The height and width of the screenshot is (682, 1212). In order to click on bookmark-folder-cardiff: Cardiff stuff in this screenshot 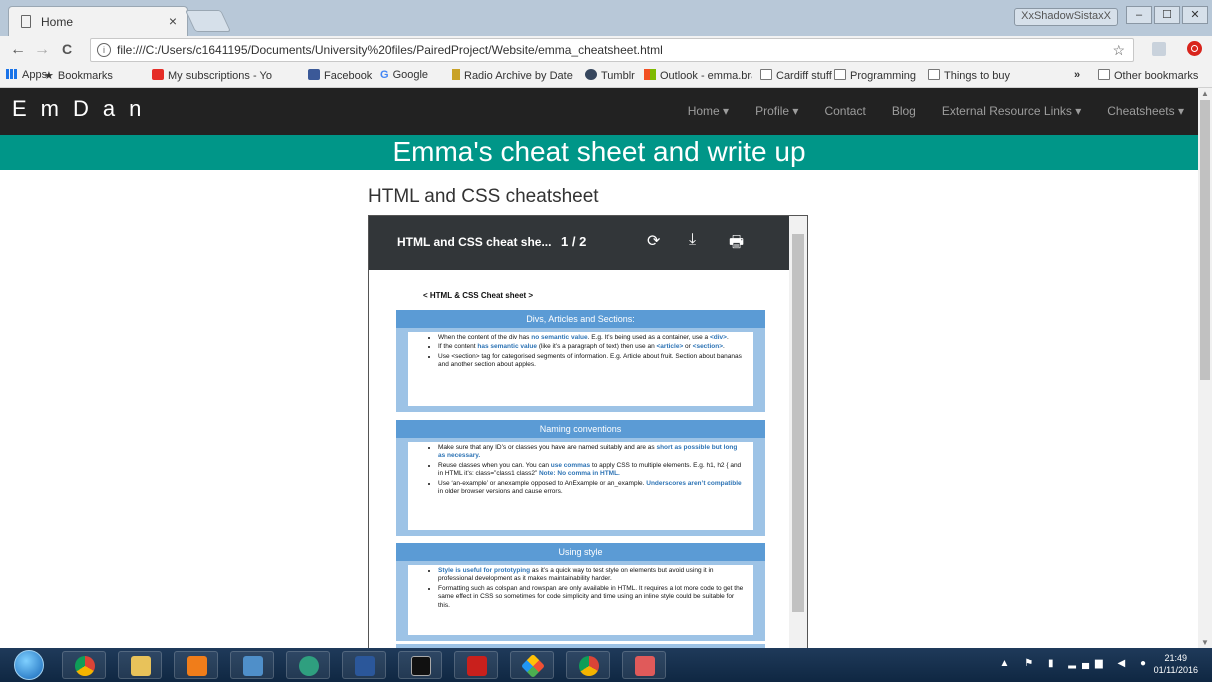, I will do `click(796, 75)`.